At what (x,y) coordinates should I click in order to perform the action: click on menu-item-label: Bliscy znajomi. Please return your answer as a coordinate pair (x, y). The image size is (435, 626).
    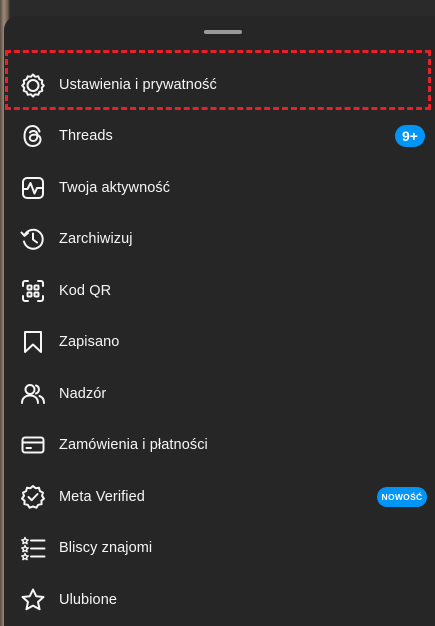
    Looking at the image, I should click on (106, 548).